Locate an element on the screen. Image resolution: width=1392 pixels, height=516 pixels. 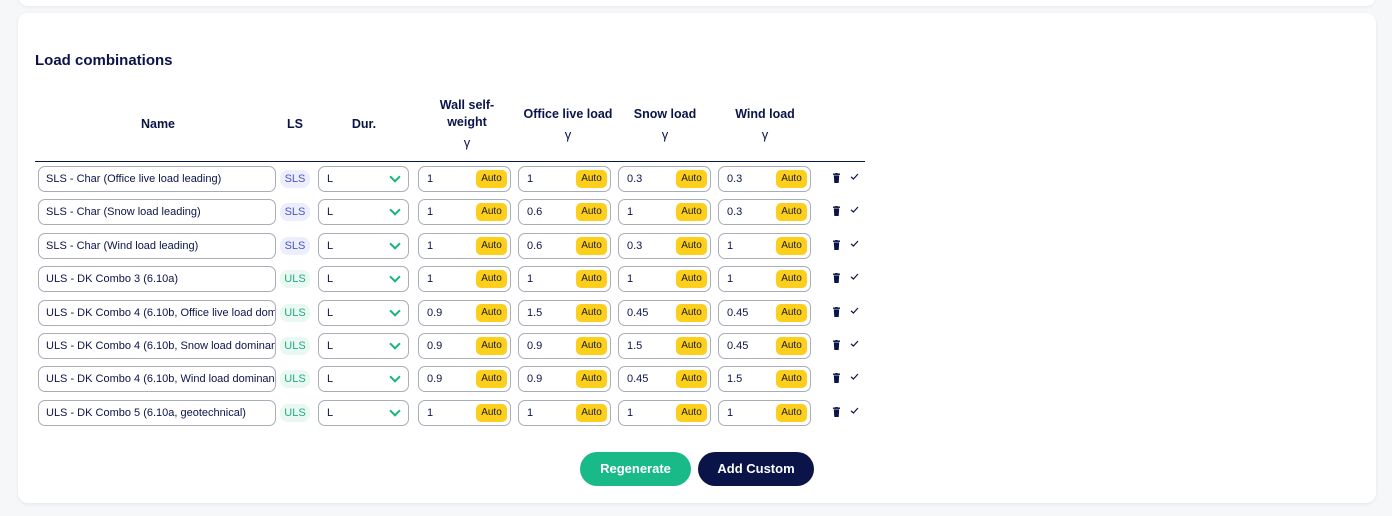
office-factor-input: 1.5 Auto is located at coordinates (564, 312).